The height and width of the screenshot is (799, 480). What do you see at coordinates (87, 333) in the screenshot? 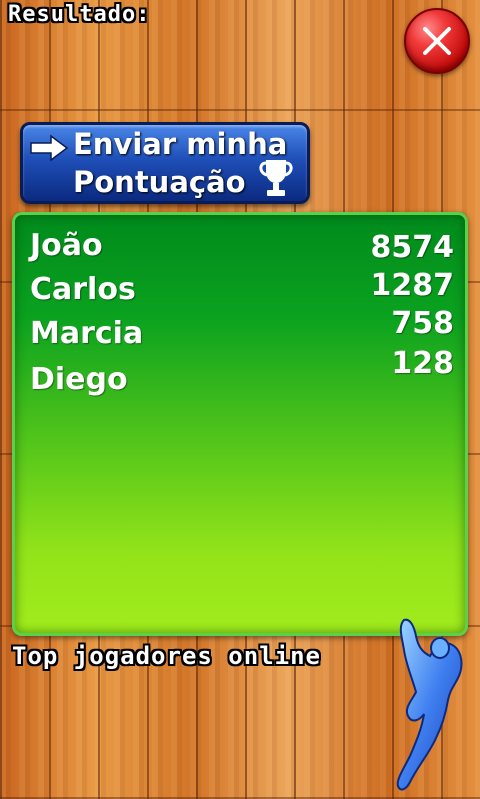
I see `player-name: Marcia` at bounding box center [87, 333].